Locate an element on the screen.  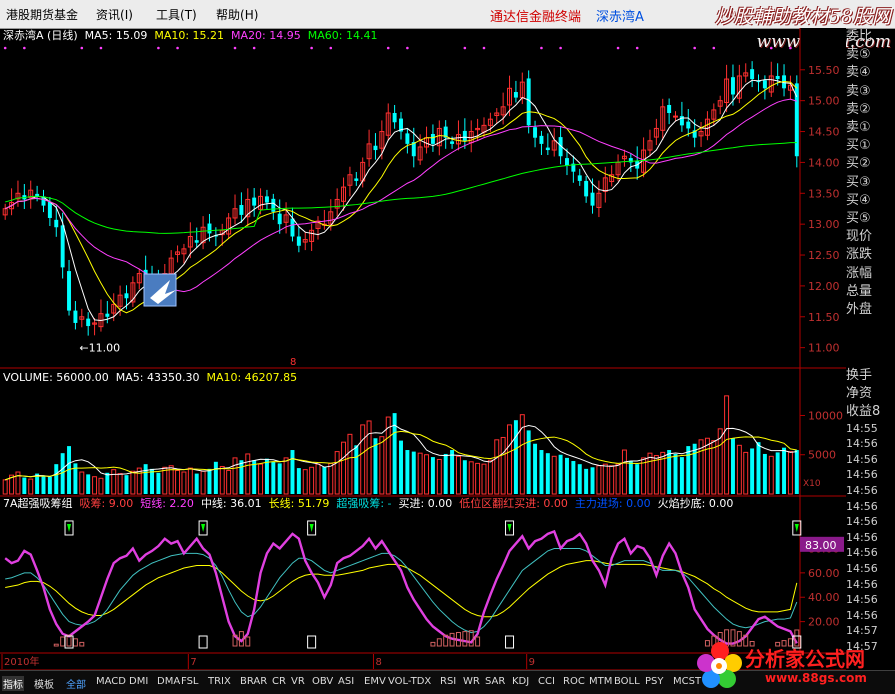
price-header-text: 深赤湾A (日线) is located at coordinates (40, 35).